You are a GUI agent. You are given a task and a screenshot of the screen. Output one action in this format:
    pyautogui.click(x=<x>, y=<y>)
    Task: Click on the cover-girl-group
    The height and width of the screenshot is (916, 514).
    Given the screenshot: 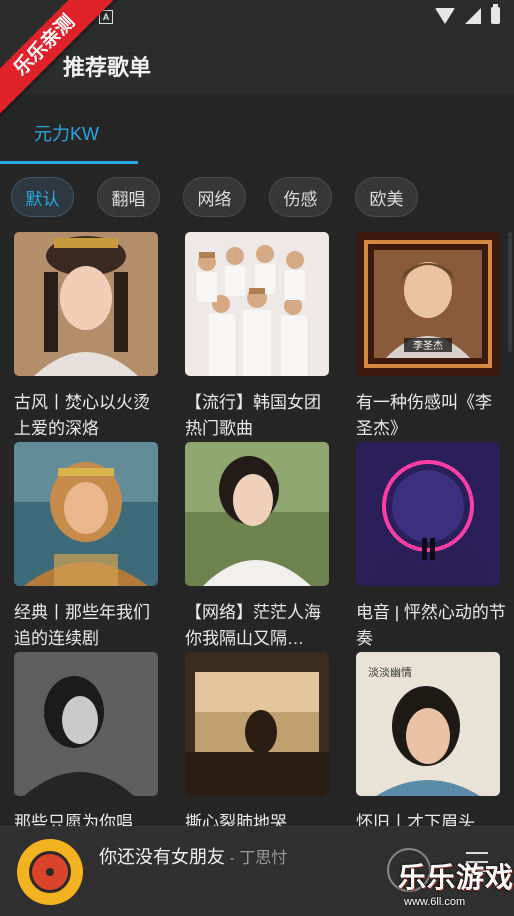 What is the action you would take?
    pyautogui.click(x=257, y=304)
    